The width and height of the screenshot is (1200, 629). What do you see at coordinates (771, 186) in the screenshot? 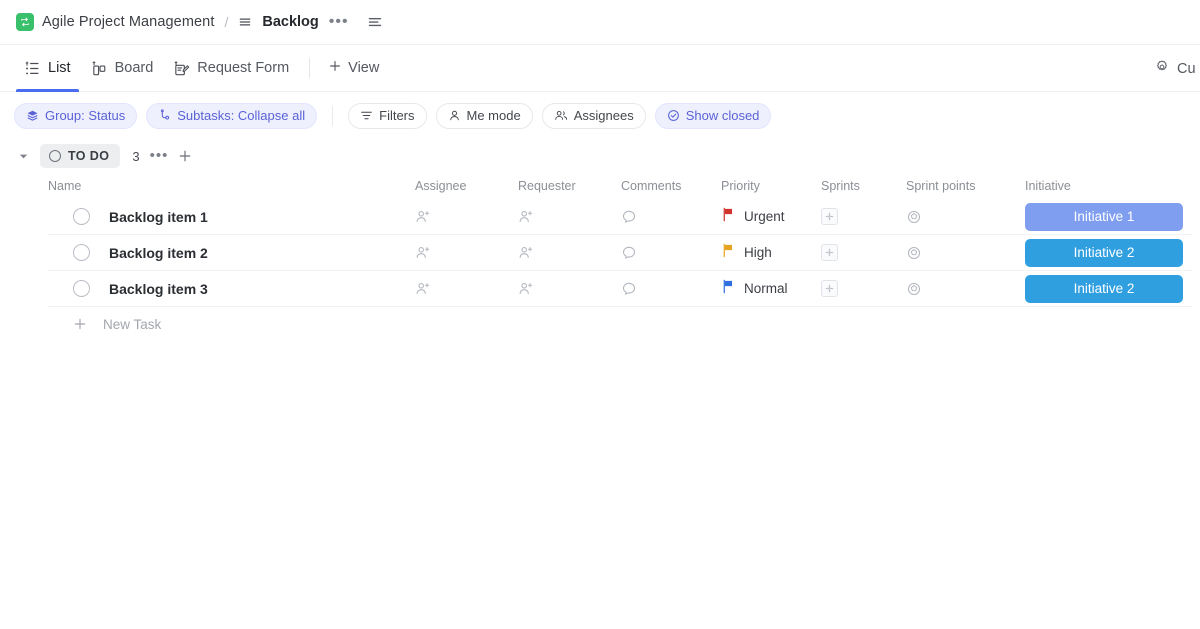
I see `column-header-priority: Priority` at bounding box center [771, 186].